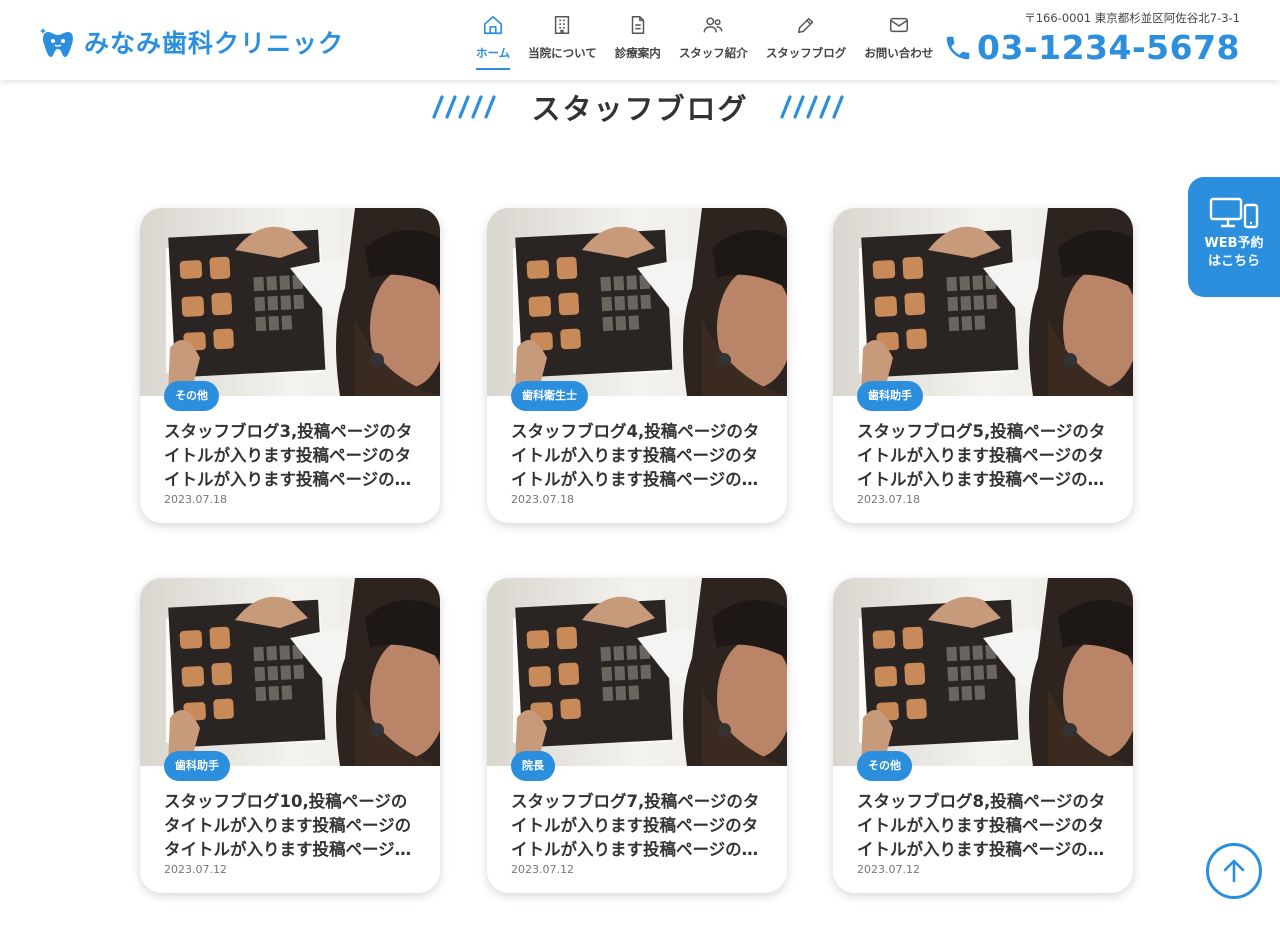  I want to click on phone-link: 03-1234-5678, so click(1091, 47).